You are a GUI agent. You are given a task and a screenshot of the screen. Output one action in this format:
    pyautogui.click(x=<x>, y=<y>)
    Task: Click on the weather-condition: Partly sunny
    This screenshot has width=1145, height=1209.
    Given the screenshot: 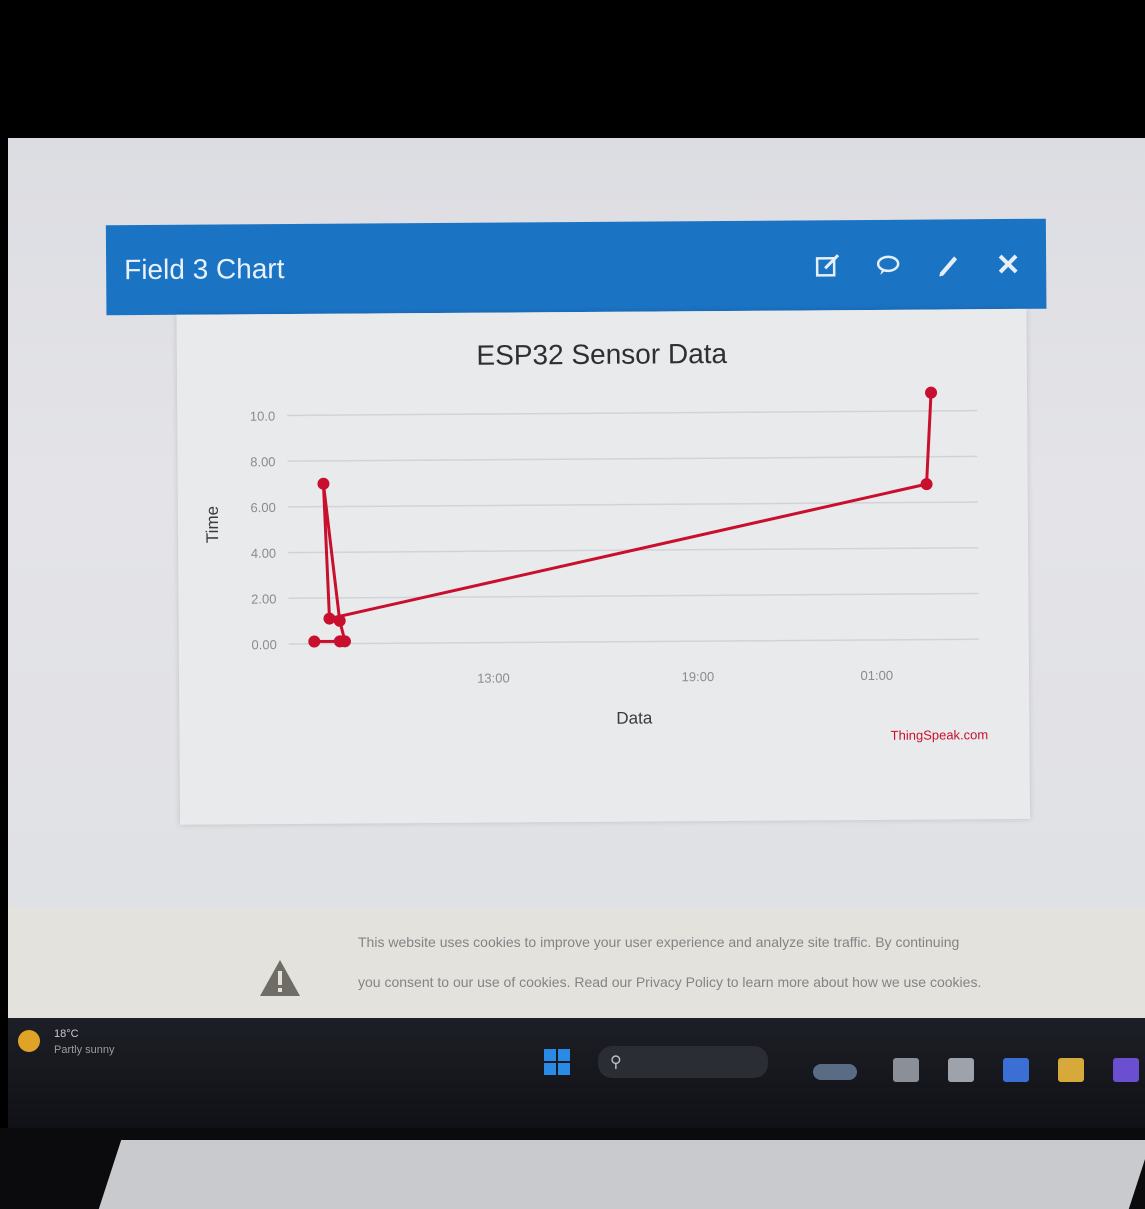 What is the action you would take?
    pyautogui.click(x=84, y=1050)
    